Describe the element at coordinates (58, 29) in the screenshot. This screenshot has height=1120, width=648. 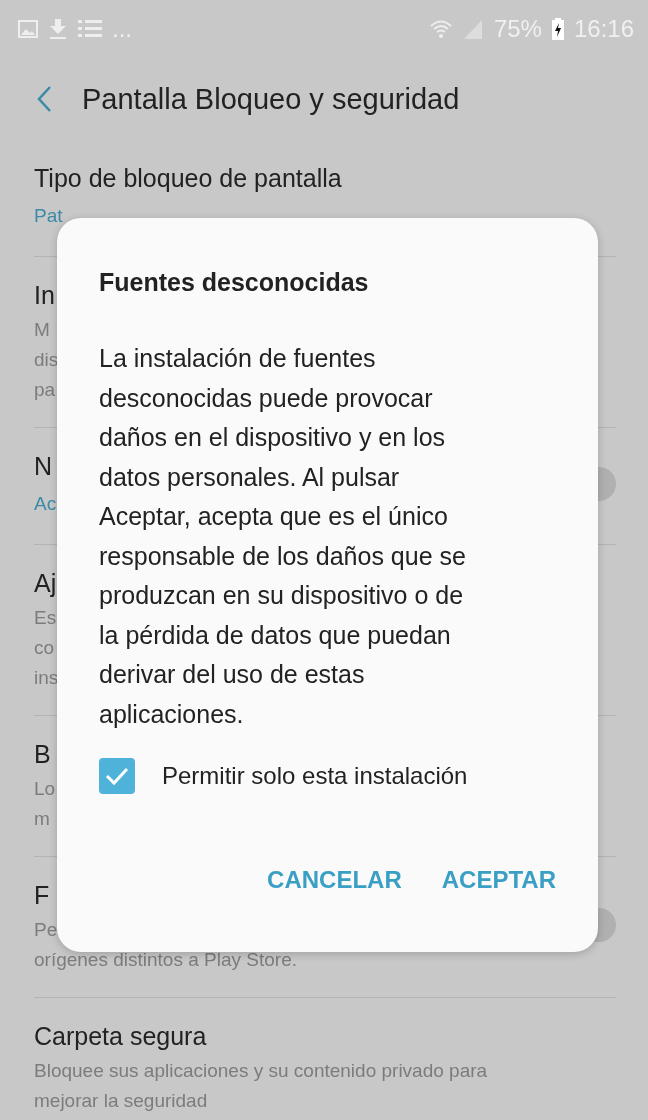
I see `download-icon` at that location.